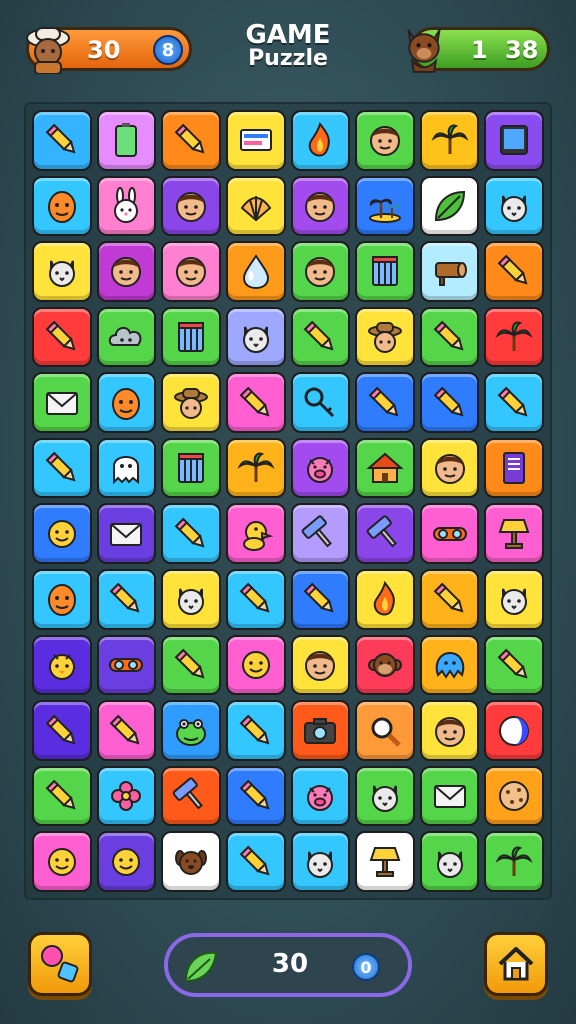  Describe the element at coordinates (320, 730) in the screenshot. I see `board-tile-r10-c5` at that location.